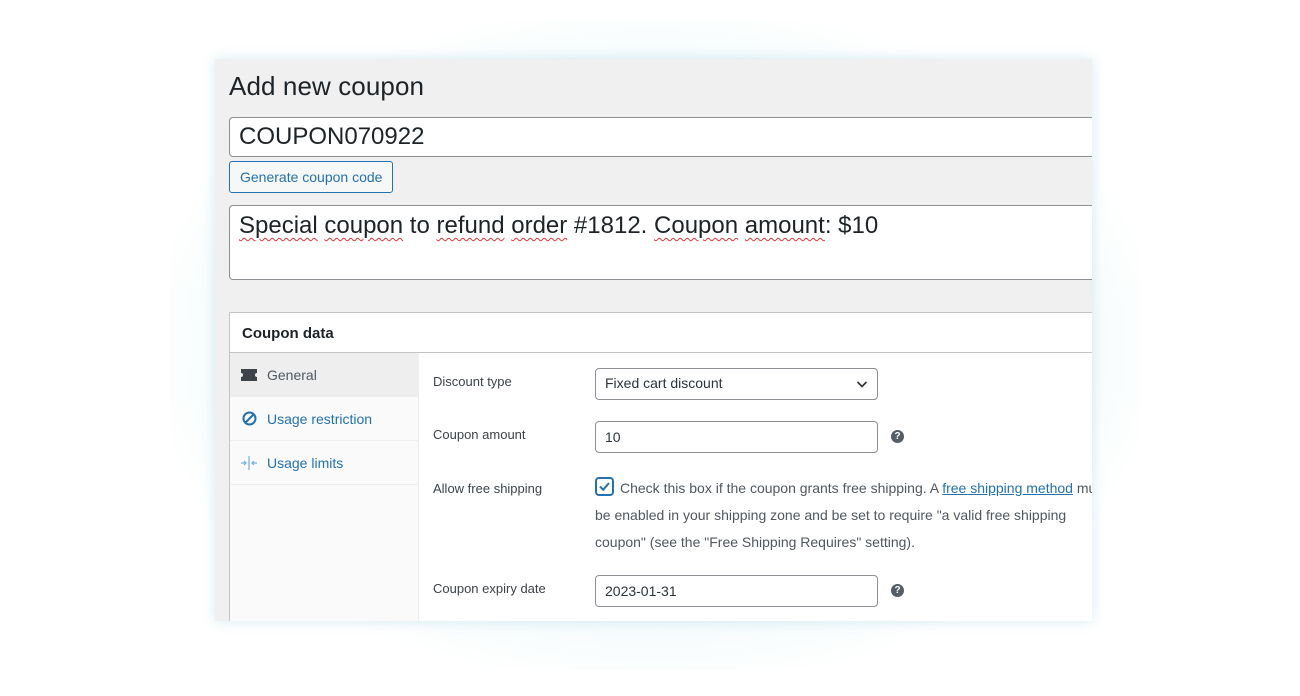 This screenshot has width=1300, height=696. I want to click on limits-icon, so click(249, 463).